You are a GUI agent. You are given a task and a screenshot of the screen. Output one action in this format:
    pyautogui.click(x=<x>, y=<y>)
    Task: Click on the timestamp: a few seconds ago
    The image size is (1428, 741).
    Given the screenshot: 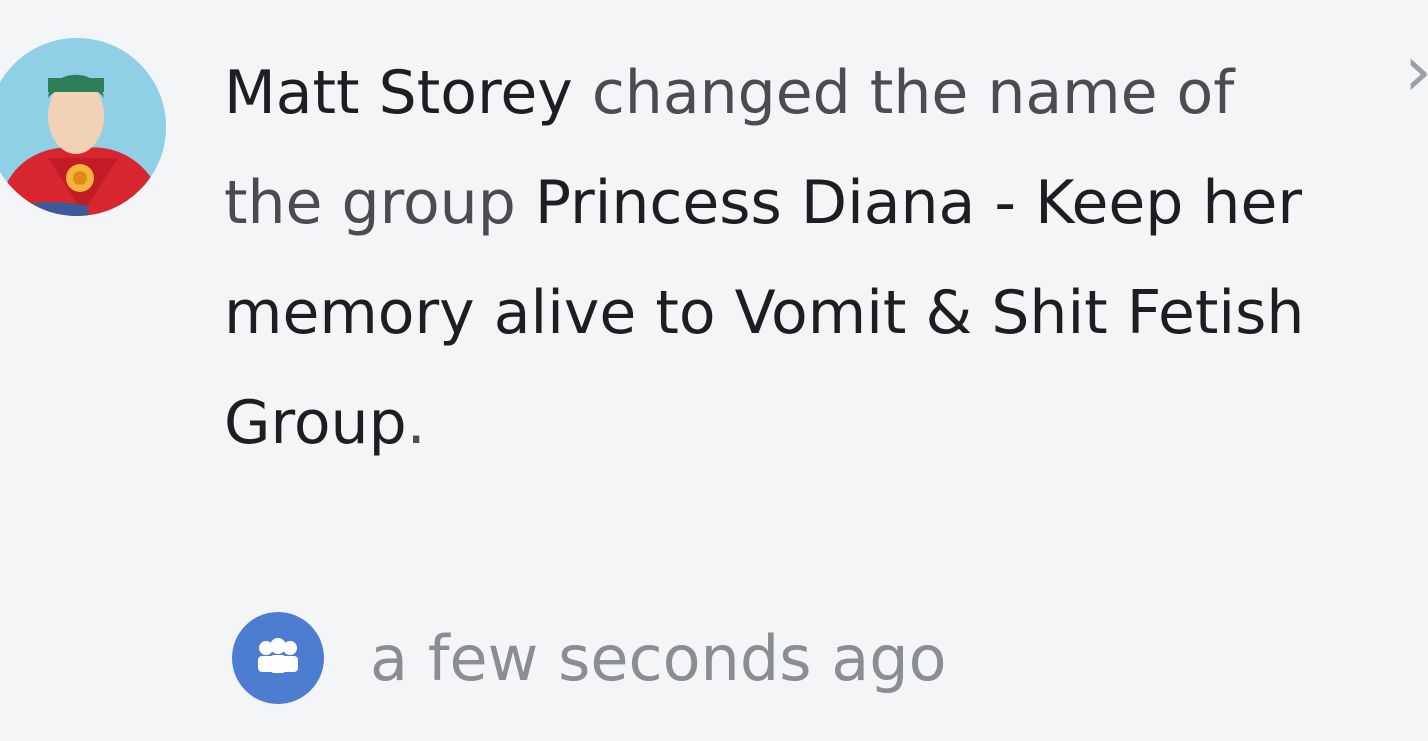 What is the action you would take?
    pyautogui.click(x=658, y=658)
    